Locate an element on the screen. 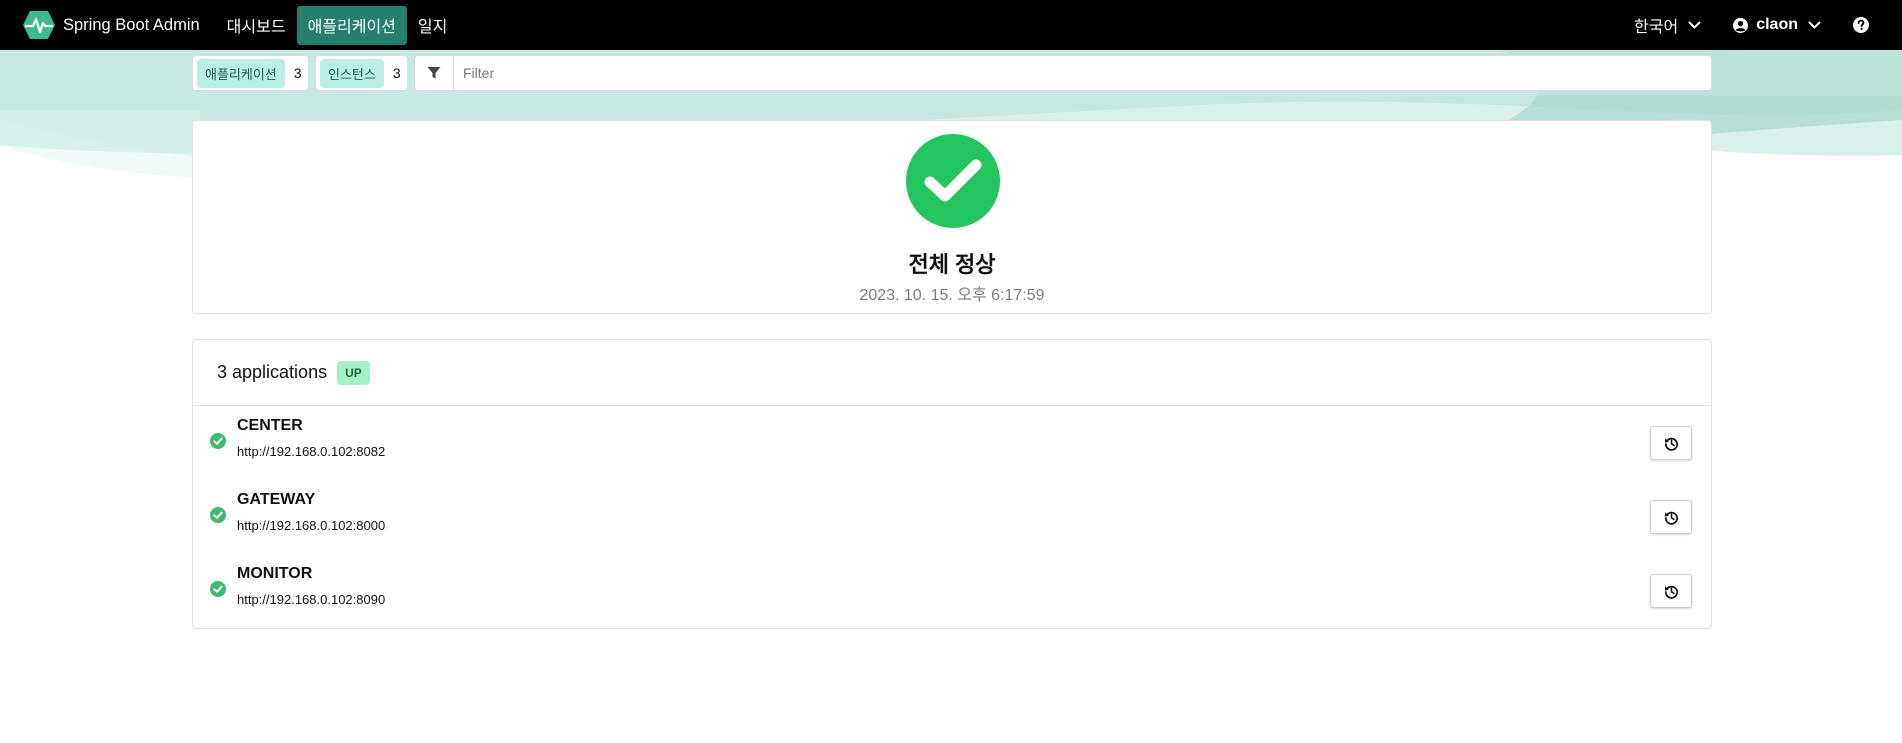 The width and height of the screenshot is (1902, 743). navbar-right: 한국어 claon is located at coordinates (1768, 25).